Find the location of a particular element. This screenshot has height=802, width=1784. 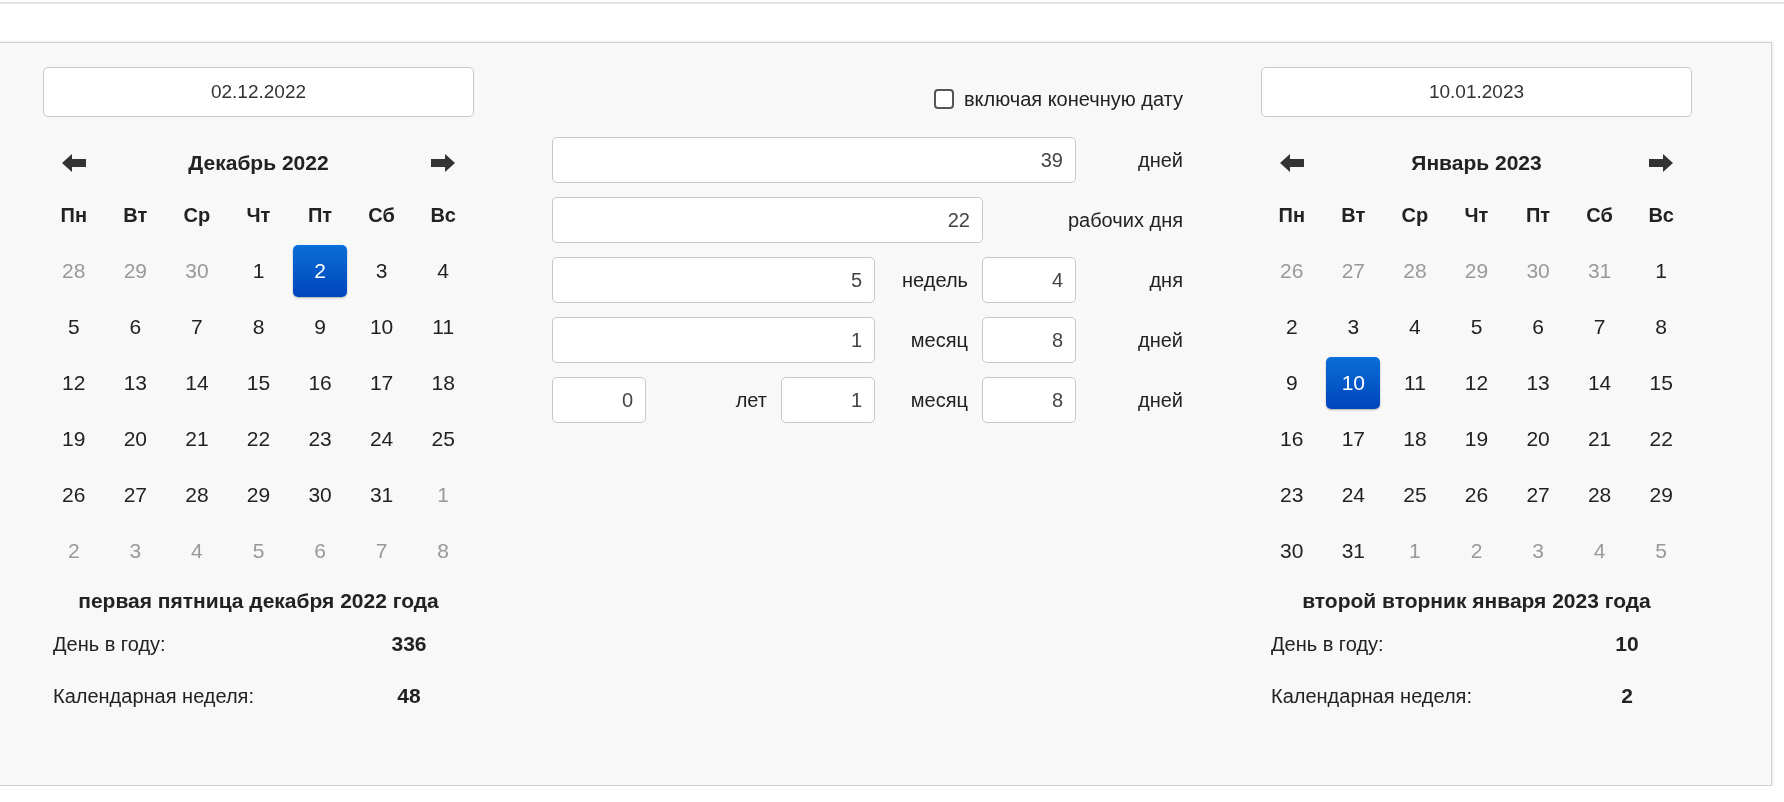

number-field: 4 is located at coordinates (1029, 280).